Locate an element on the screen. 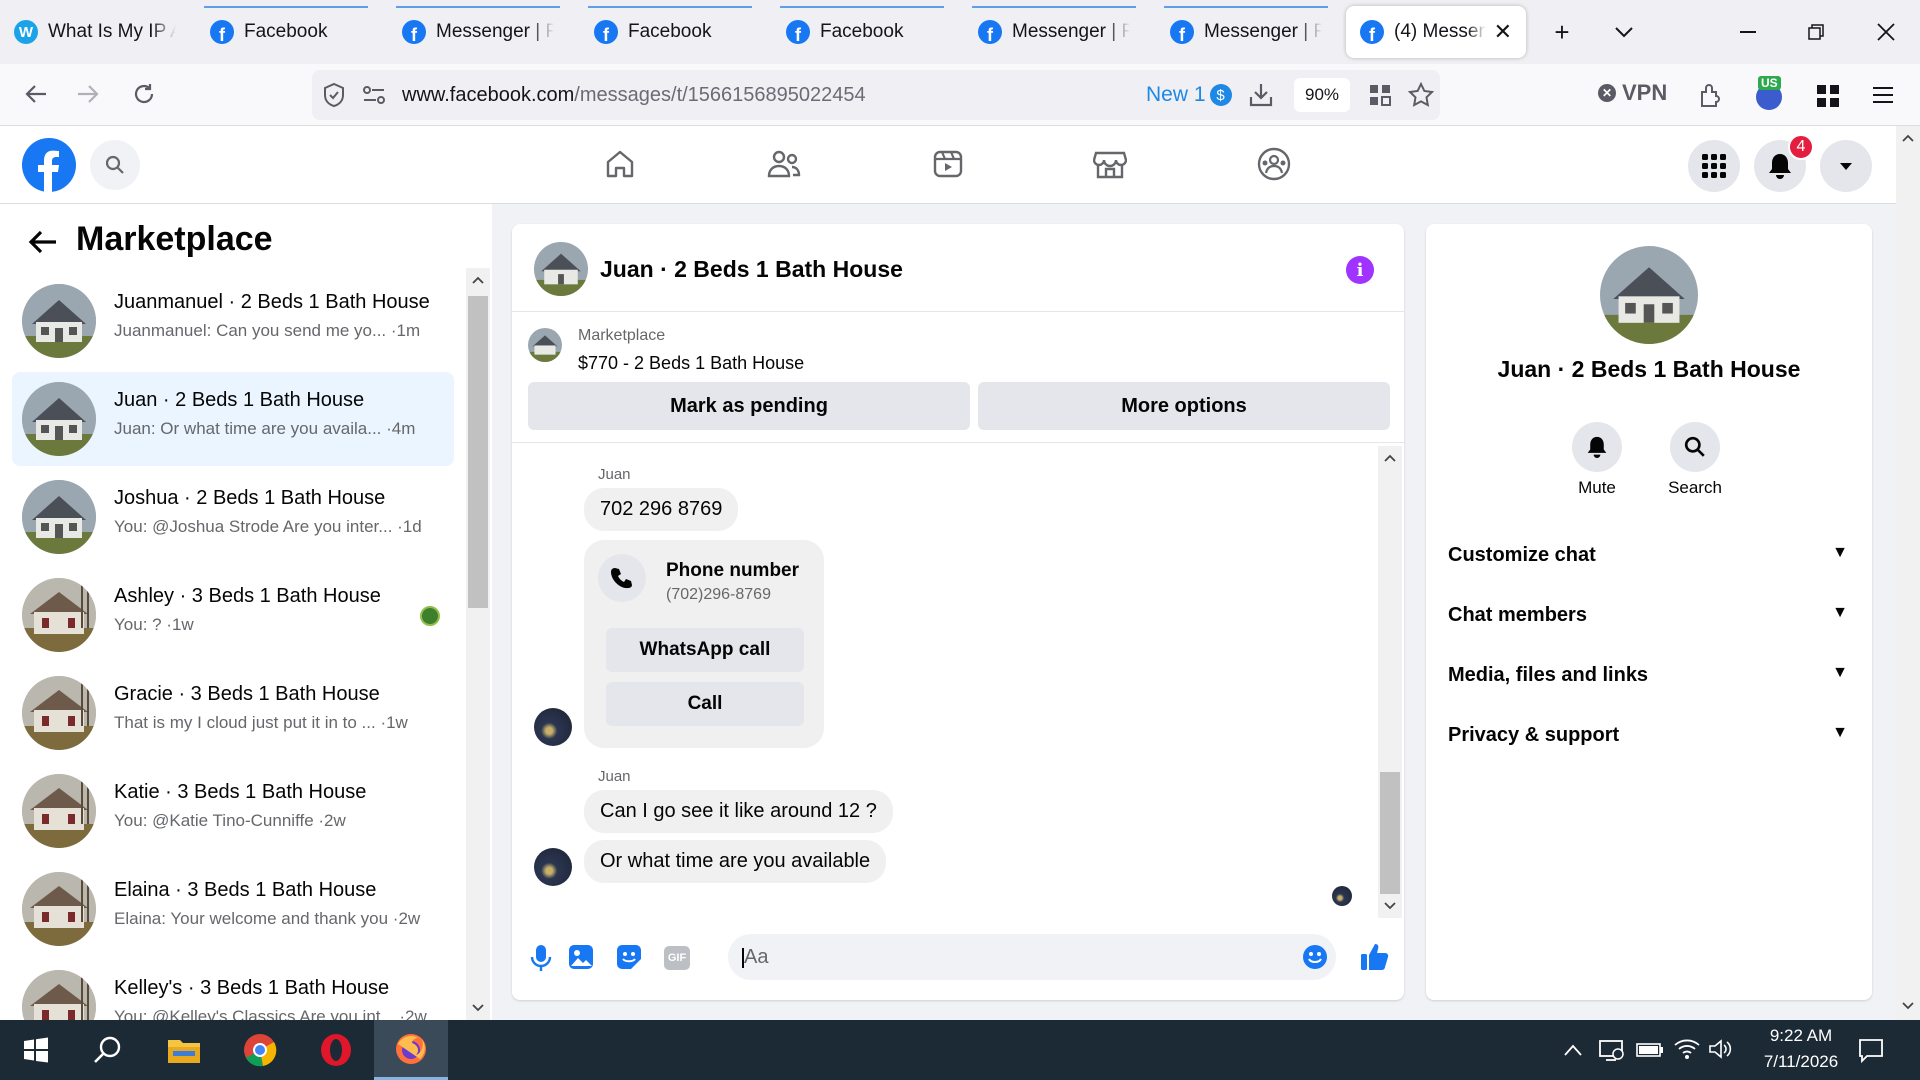 Image resolution: width=1920 pixels, height=1080 pixels. nav-marketplace is located at coordinates (1110, 164).